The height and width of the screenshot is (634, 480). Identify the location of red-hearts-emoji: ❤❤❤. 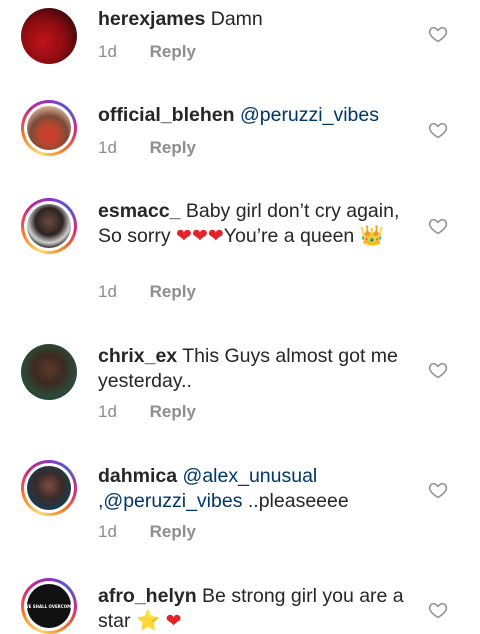
(200, 236).